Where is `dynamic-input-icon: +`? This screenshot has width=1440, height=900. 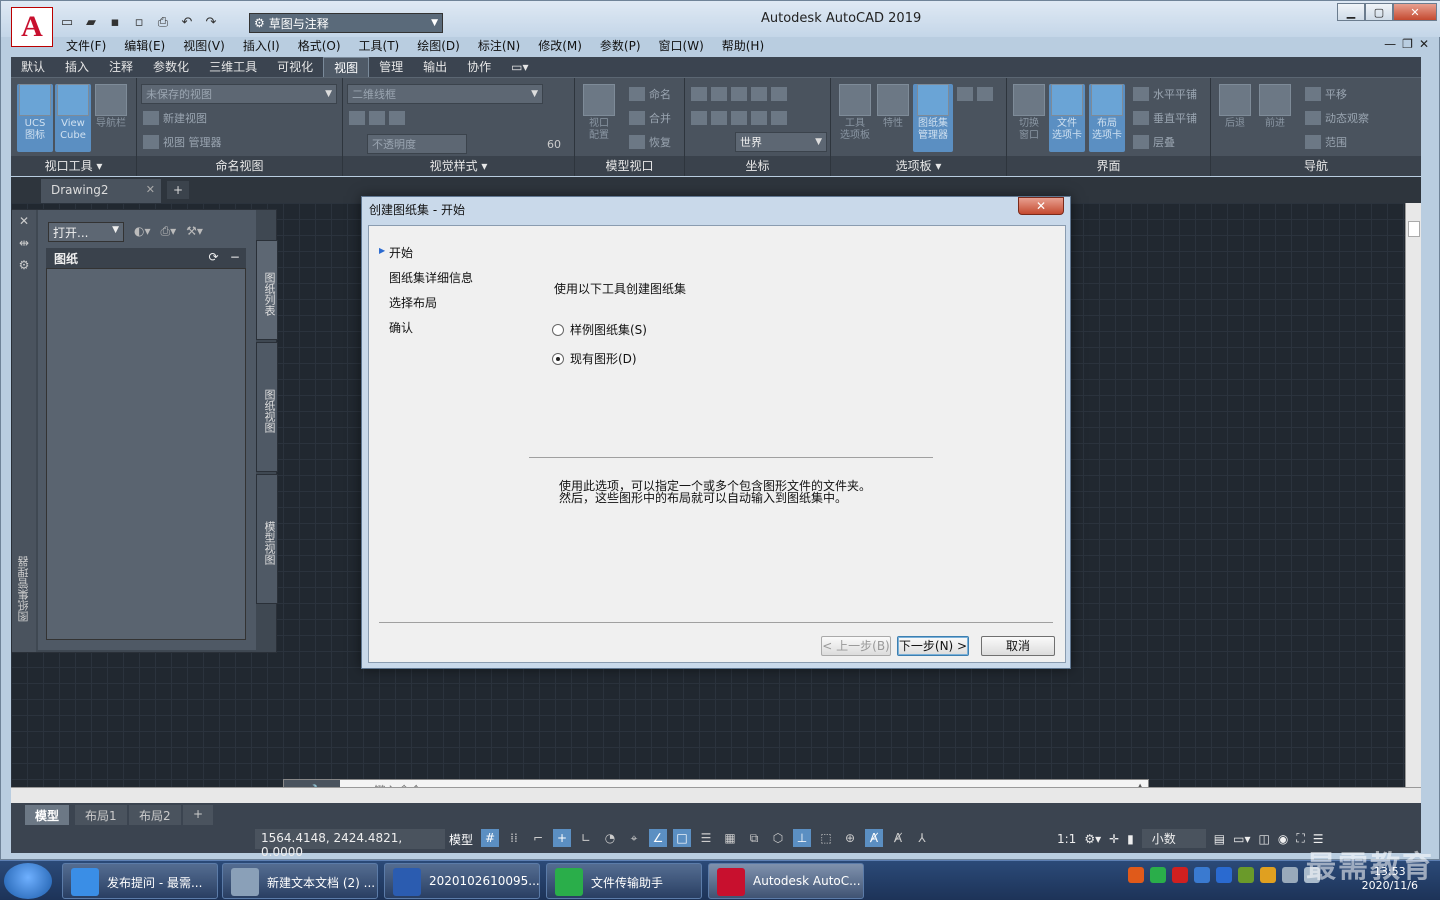 dynamic-input-icon: + is located at coordinates (562, 838).